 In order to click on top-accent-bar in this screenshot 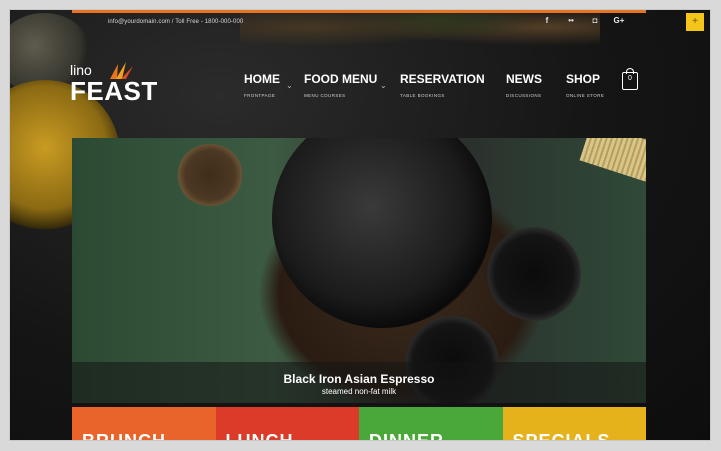, I will do `click(359, 11)`.